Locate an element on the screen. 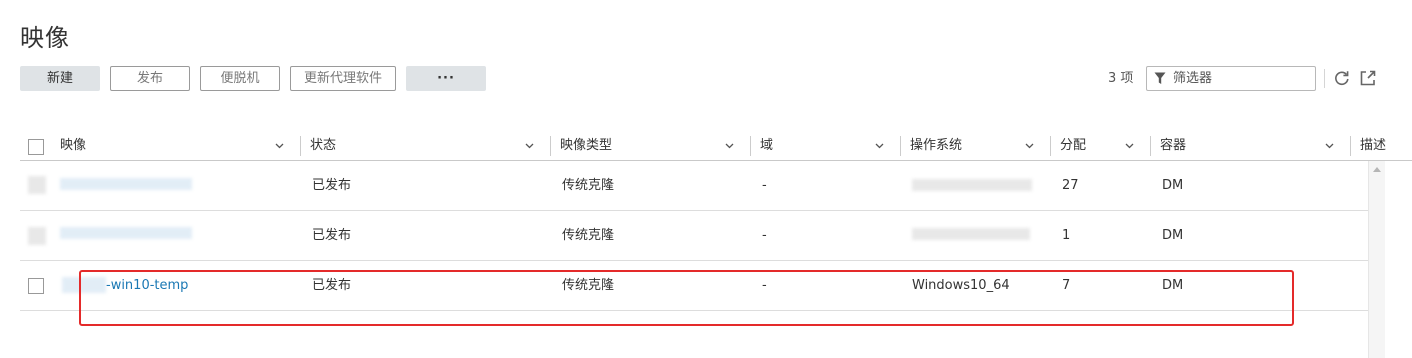 The image size is (1412, 358). table-row: 已发布 传统克隆 - 27 DM is located at coordinates (694, 186).